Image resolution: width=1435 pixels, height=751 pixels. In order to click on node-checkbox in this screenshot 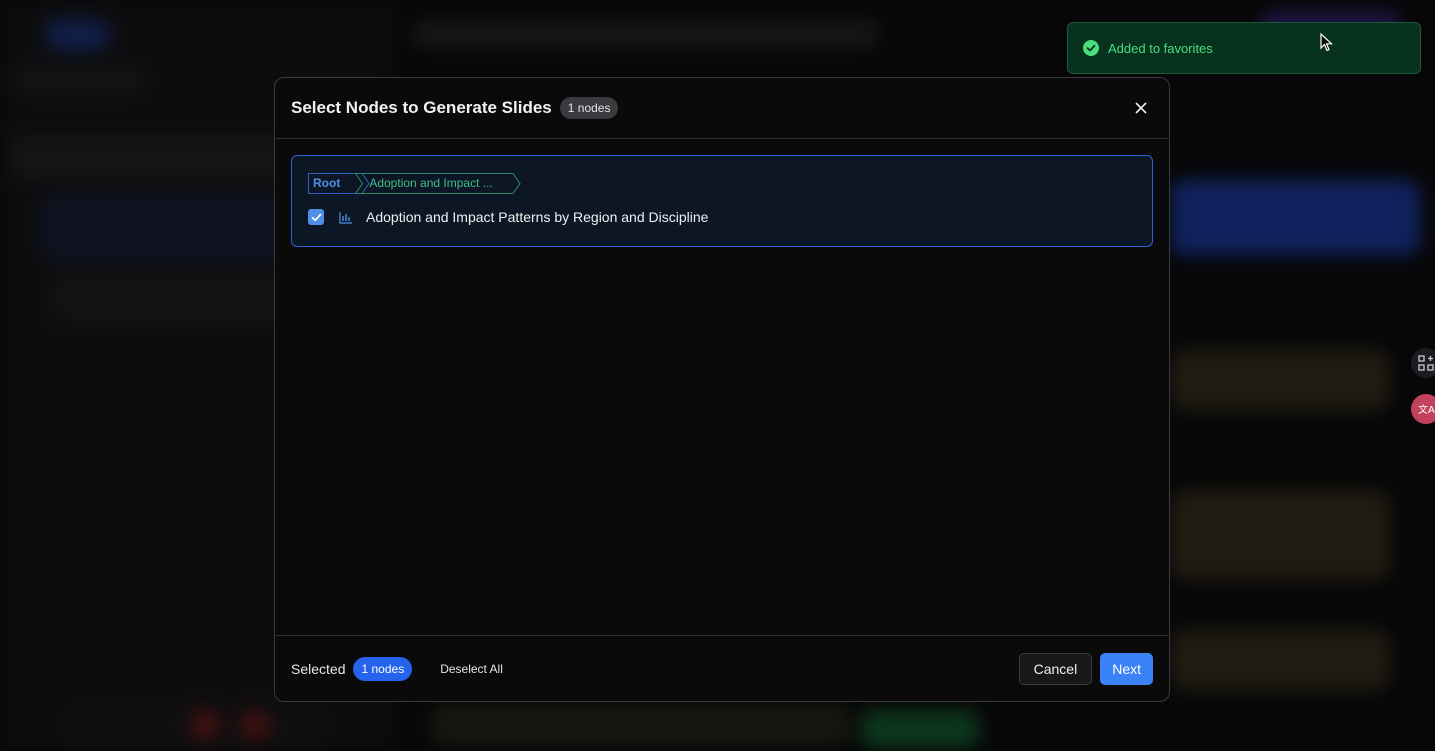, I will do `click(316, 217)`.